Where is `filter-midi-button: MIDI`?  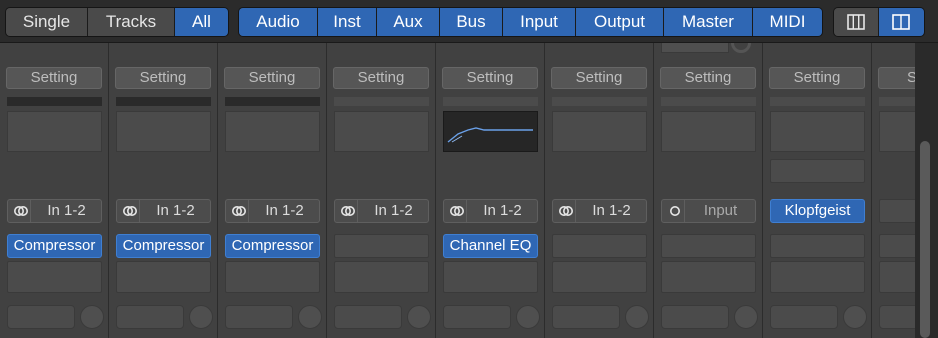
filter-midi-button: MIDI is located at coordinates (787, 22).